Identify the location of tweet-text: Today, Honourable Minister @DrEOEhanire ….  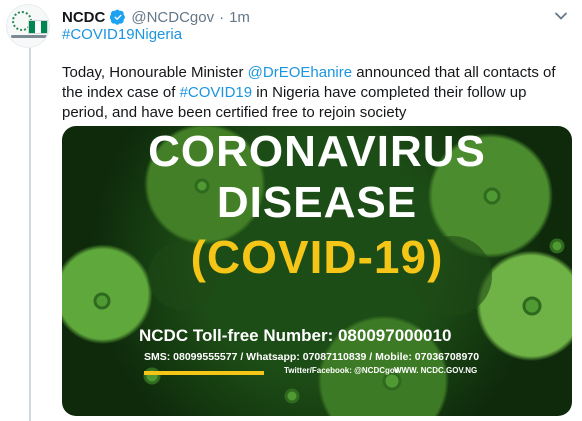
(317, 93).